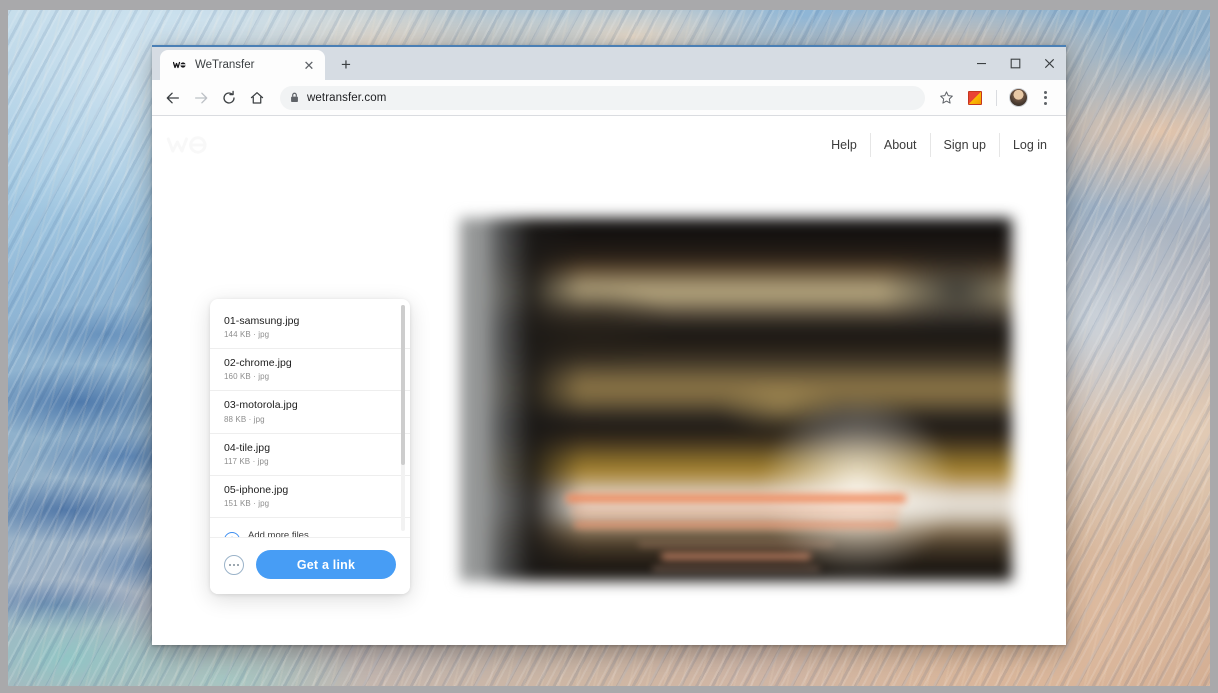 The image size is (1218, 693). What do you see at coordinates (258, 363) in the screenshot?
I see `file-name: 02-chrome.jpg` at bounding box center [258, 363].